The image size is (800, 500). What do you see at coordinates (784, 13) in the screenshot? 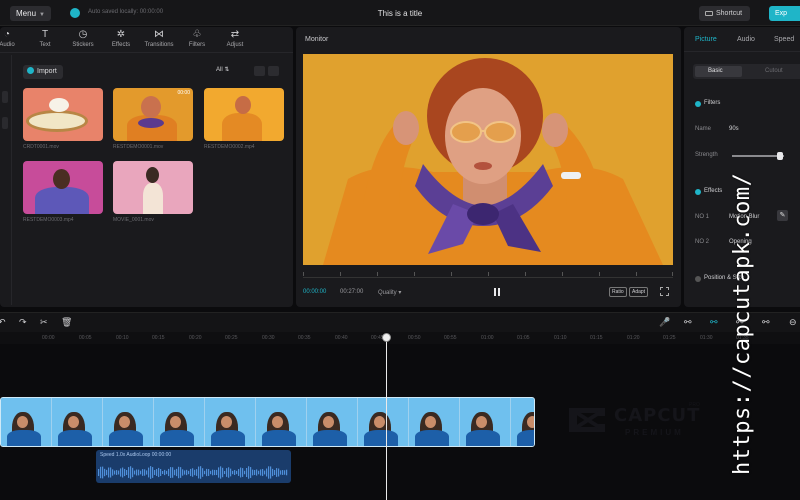
I see `export-button: Exp` at bounding box center [784, 13].